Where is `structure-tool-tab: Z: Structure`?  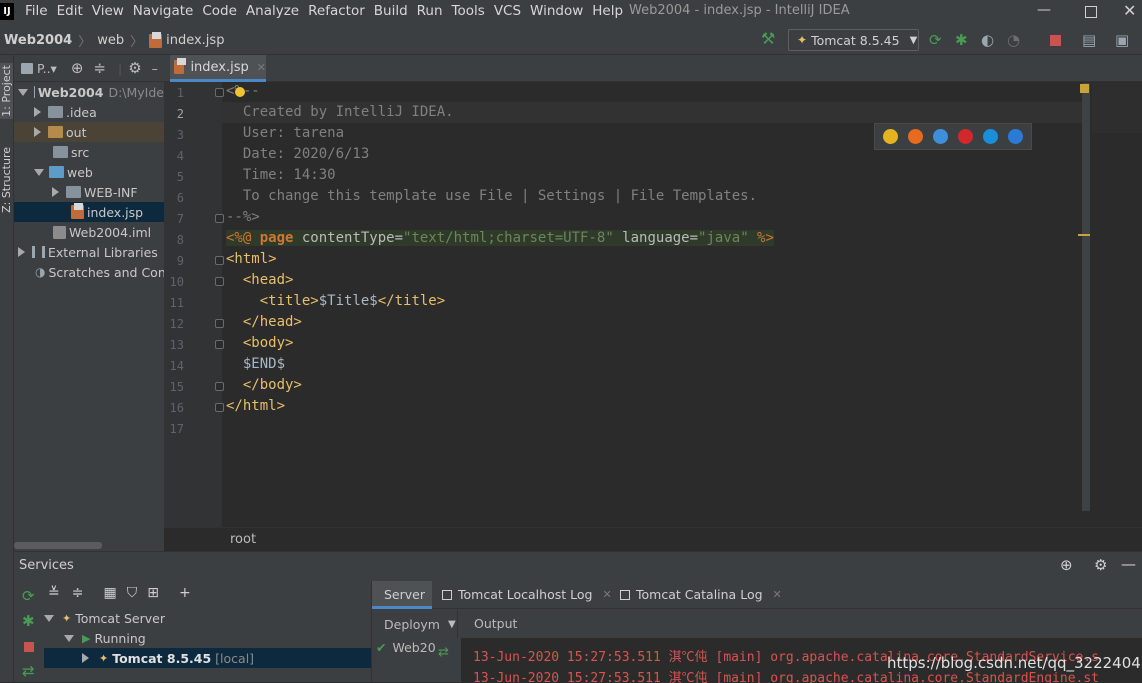 structure-tool-tab: Z: Structure is located at coordinates (6, 180).